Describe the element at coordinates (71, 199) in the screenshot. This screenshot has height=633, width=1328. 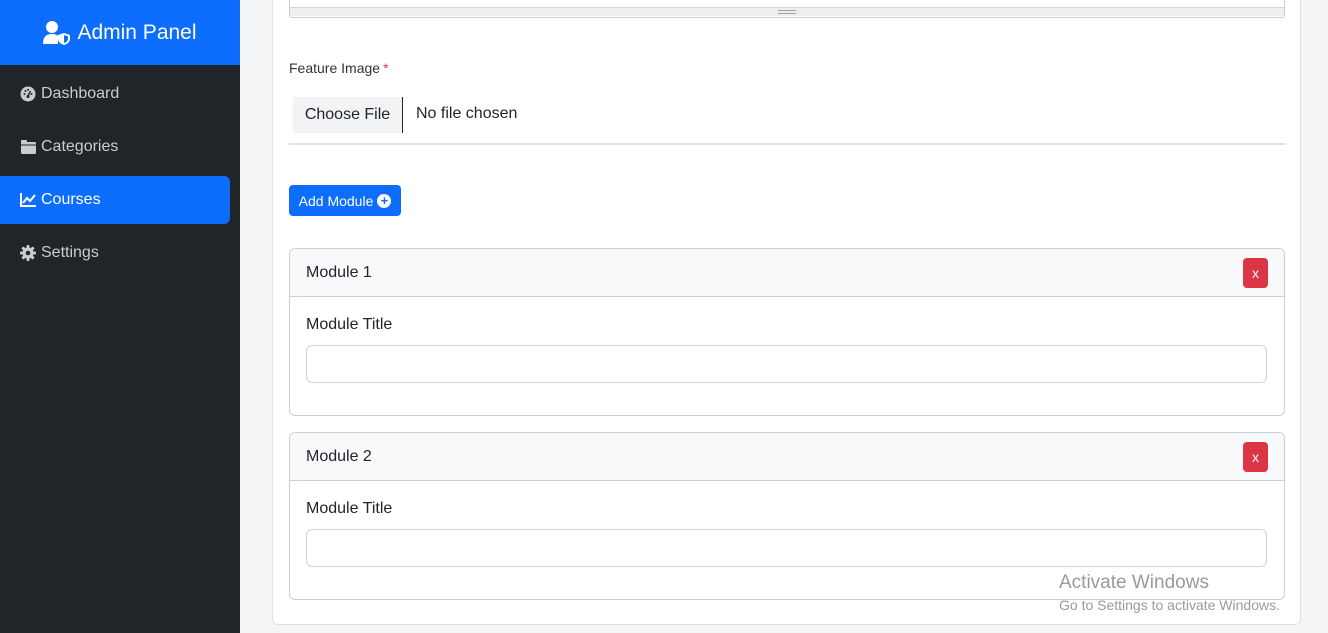
I see `sidebar-item-label: Courses` at that location.